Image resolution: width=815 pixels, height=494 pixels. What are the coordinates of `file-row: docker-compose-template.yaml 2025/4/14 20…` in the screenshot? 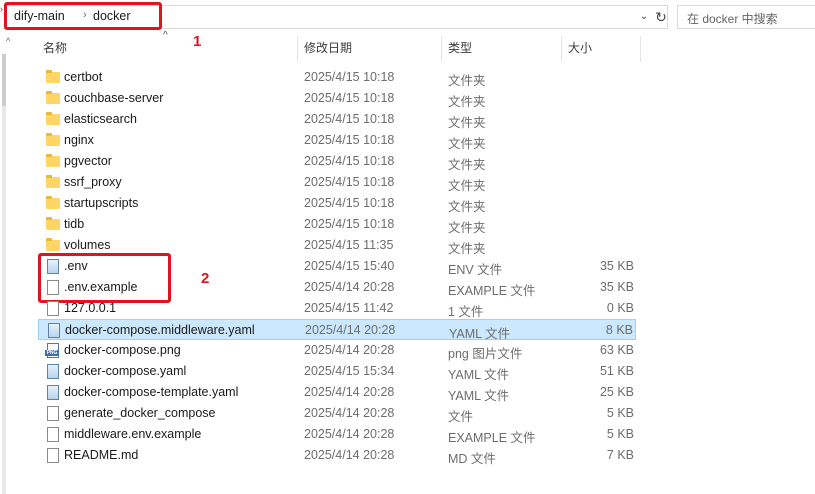 It's located at (337, 392).